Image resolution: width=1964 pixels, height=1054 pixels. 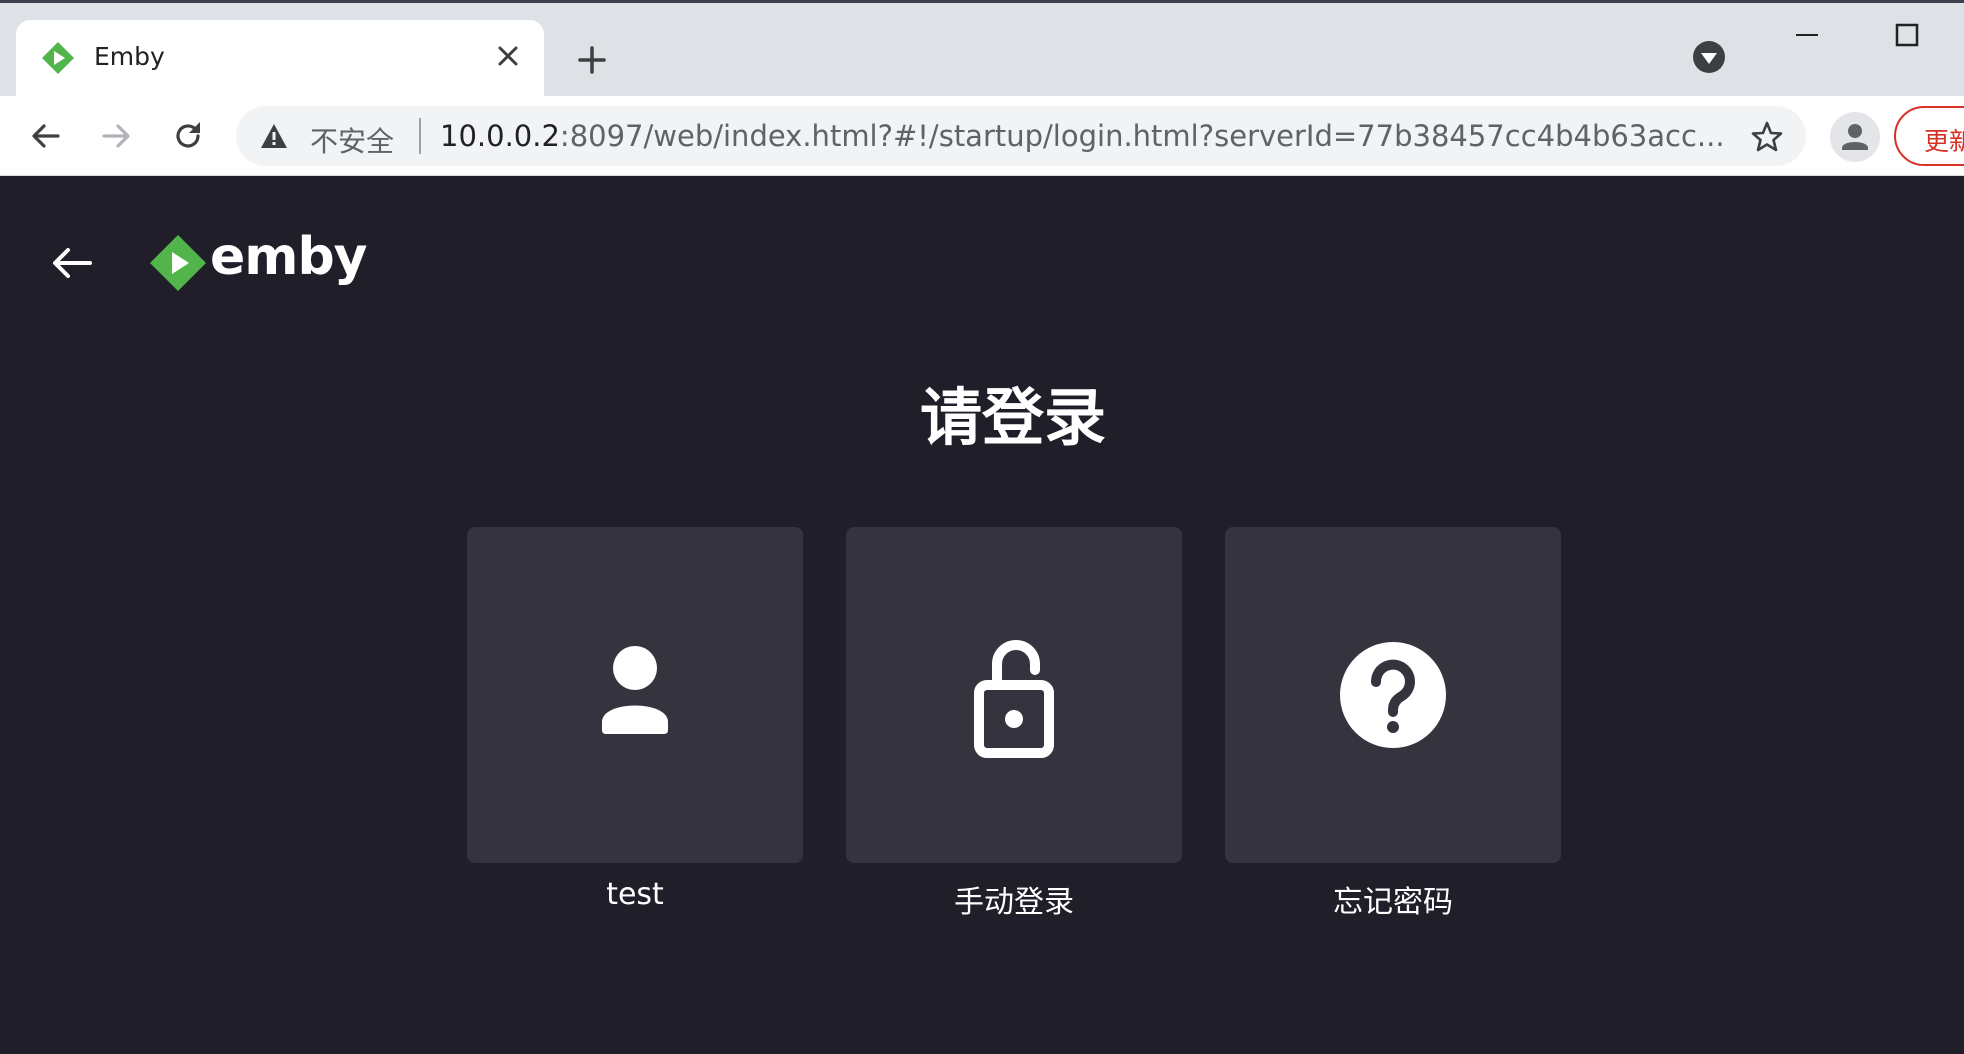 I want to click on security-status-label: 不安全, so click(x=352, y=140).